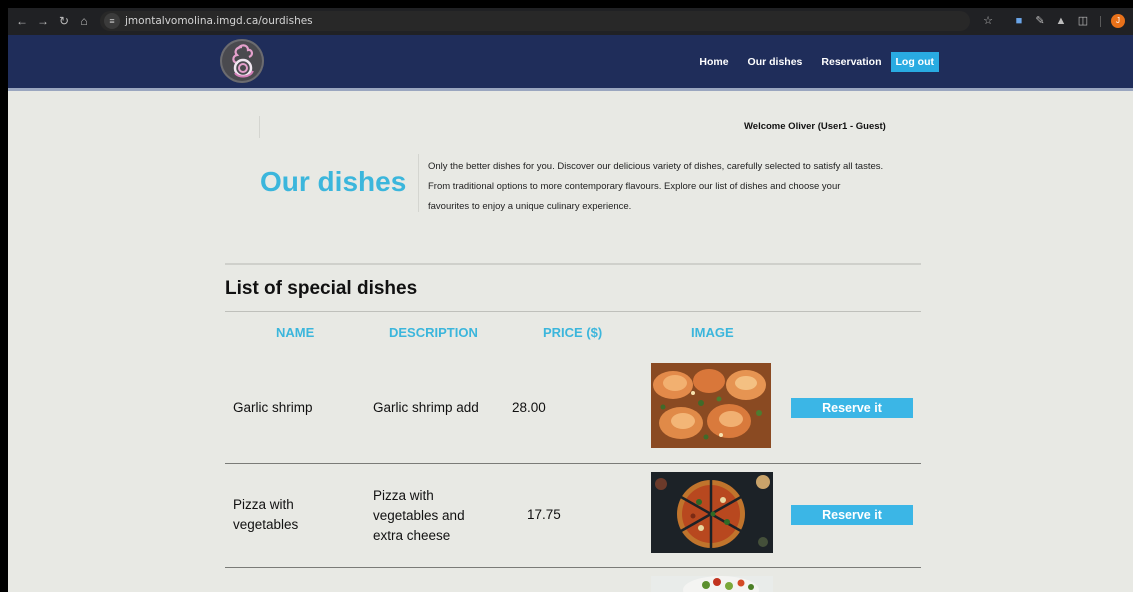 The width and height of the screenshot is (1133, 592). What do you see at coordinates (815, 126) in the screenshot?
I see `welcome-message: Welcome Oliver (User1 - Guest)` at bounding box center [815, 126].